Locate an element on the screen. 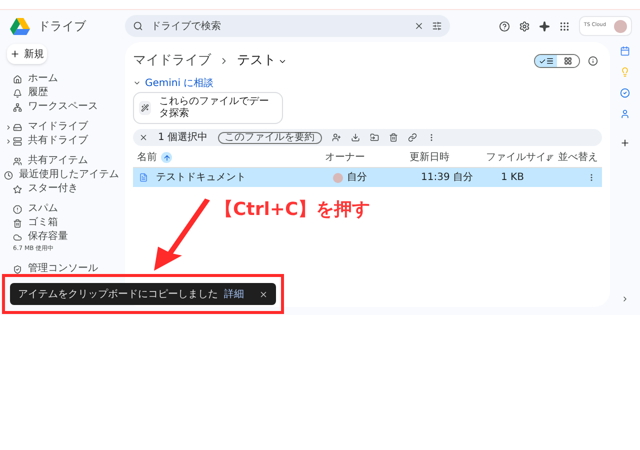 The width and height of the screenshot is (640, 450). alert-icon is located at coordinates (17, 209).